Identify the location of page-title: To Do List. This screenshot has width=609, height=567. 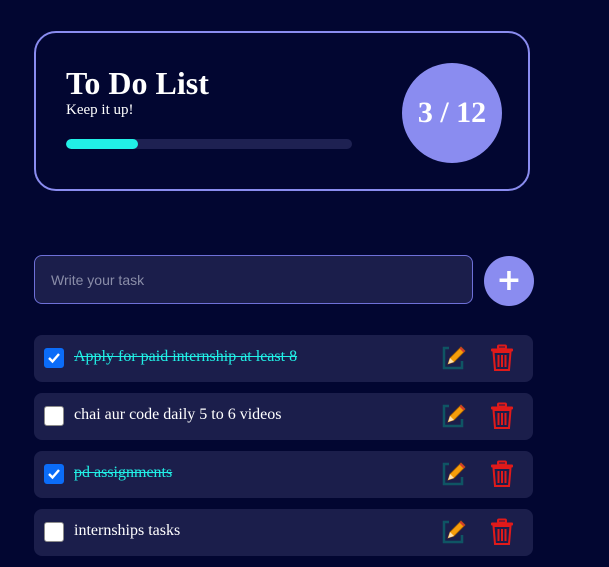
(137, 83).